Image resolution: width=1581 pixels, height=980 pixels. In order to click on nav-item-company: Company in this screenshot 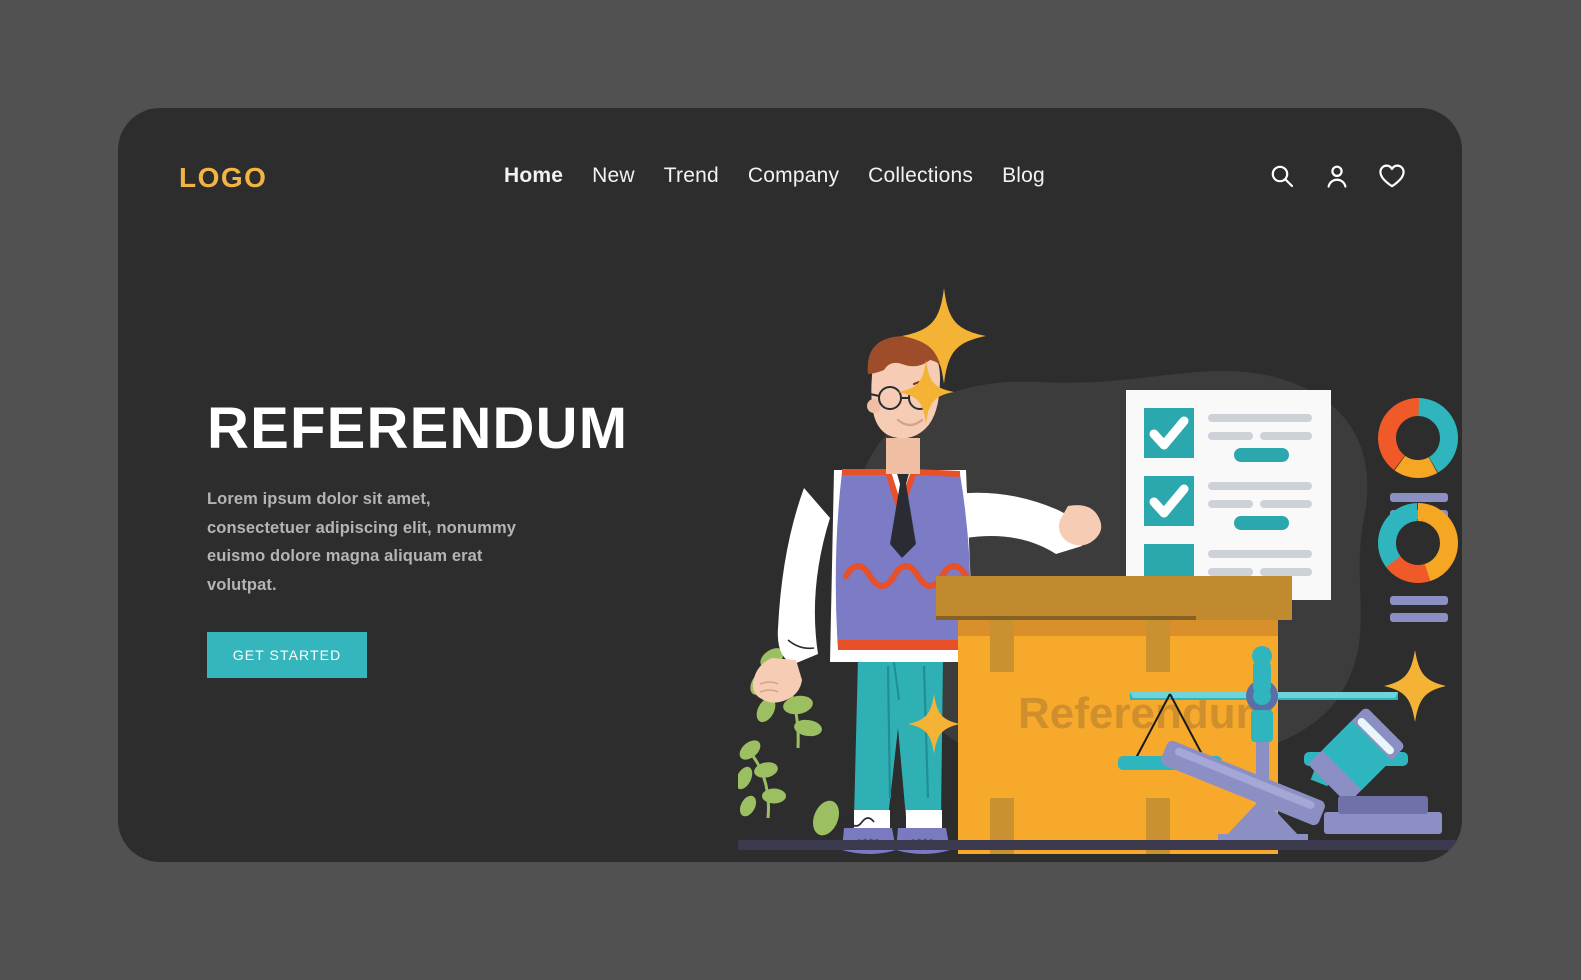, I will do `click(793, 176)`.